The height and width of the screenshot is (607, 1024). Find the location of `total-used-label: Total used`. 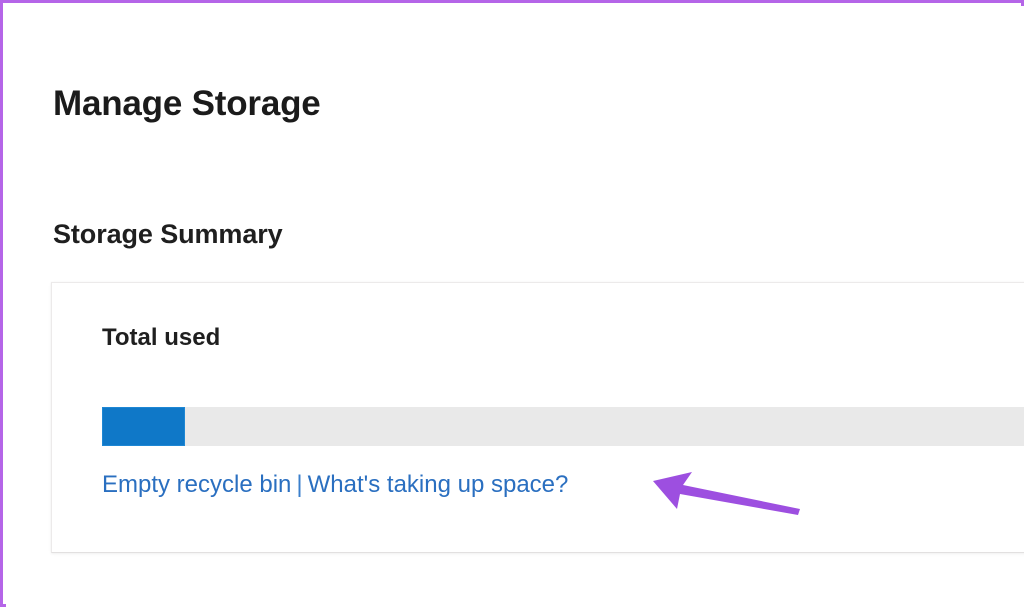

total-used-label: Total used is located at coordinates (161, 337).